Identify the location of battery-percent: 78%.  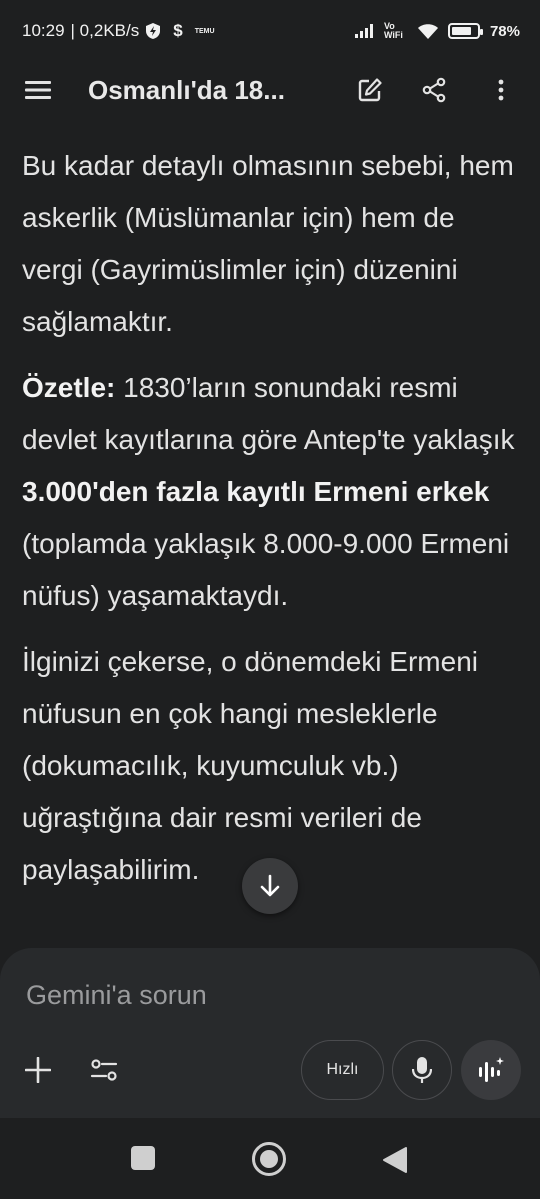
(504, 31).